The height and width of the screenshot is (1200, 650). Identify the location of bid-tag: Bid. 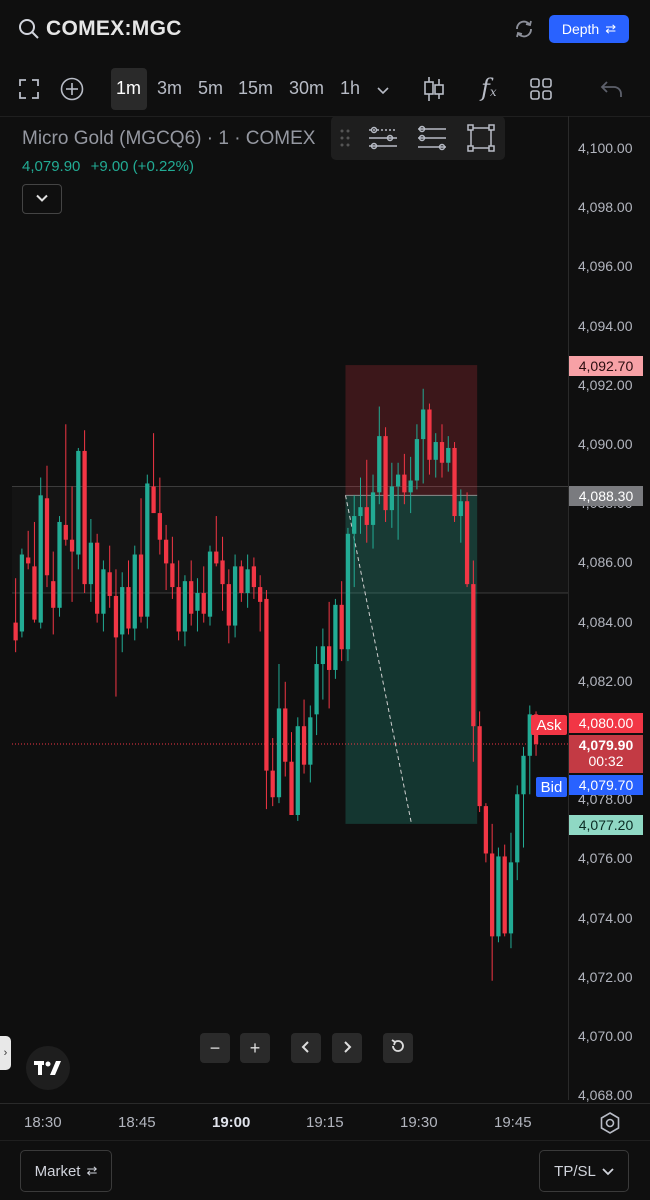
(551, 787).